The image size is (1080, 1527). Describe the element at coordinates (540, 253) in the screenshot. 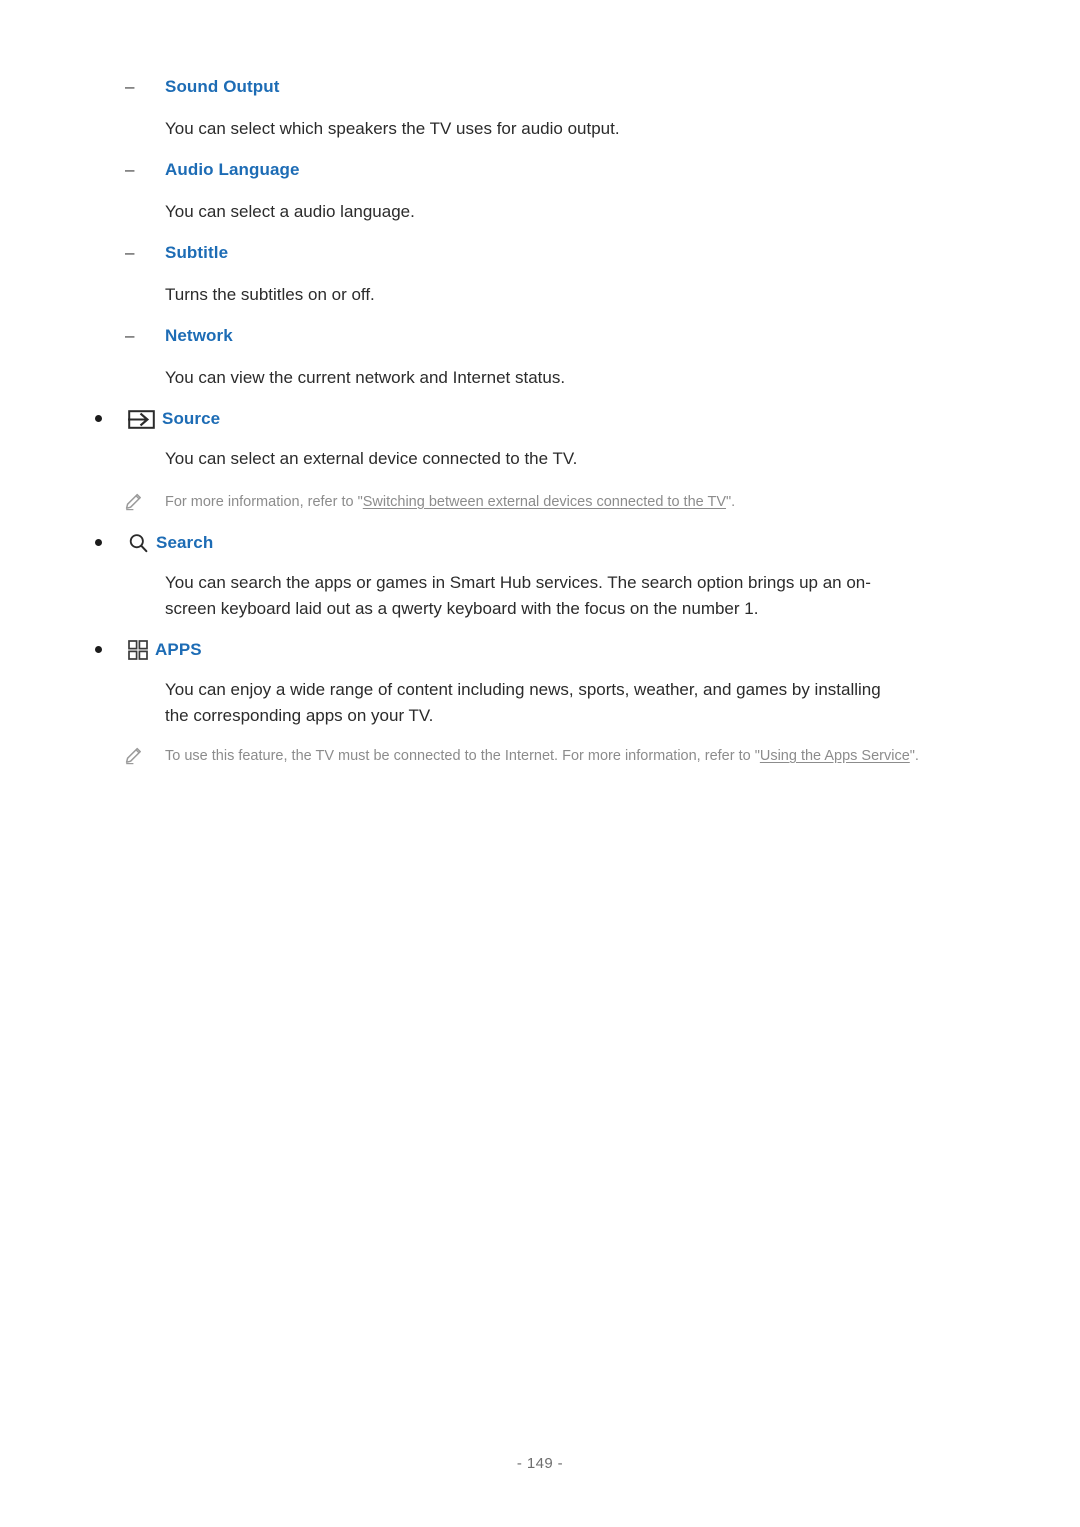

I see `sub-item-subtitle: – Subtitle` at that location.